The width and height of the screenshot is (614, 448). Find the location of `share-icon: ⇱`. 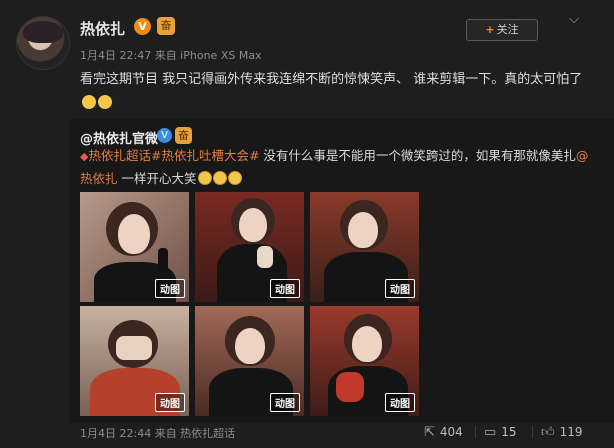

share-icon: ⇱ is located at coordinates (429, 432).